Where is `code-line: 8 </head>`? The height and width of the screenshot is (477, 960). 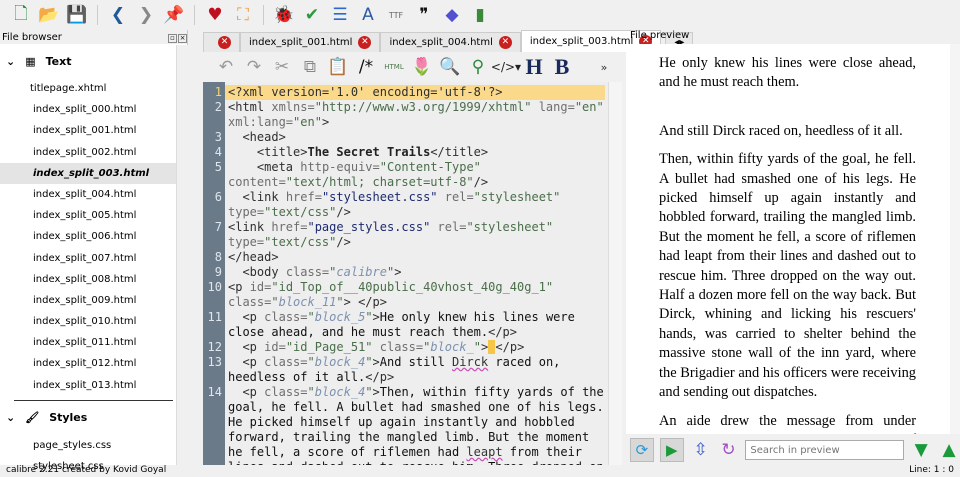 code-line: 8 </head> is located at coordinates (405, 257).